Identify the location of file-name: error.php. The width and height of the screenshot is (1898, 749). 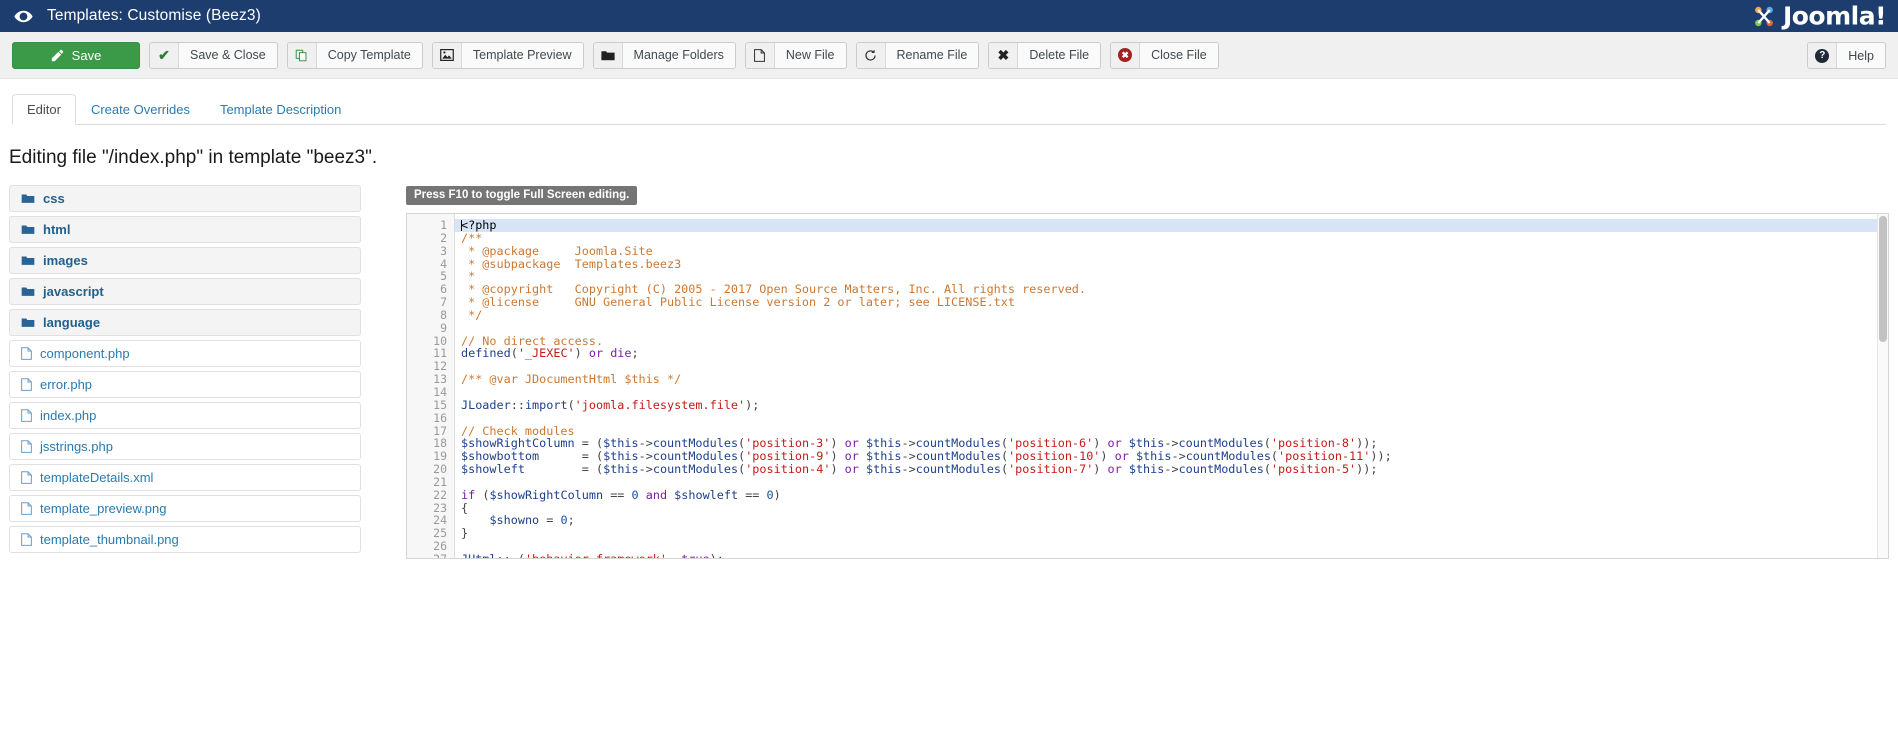
(66, 384).